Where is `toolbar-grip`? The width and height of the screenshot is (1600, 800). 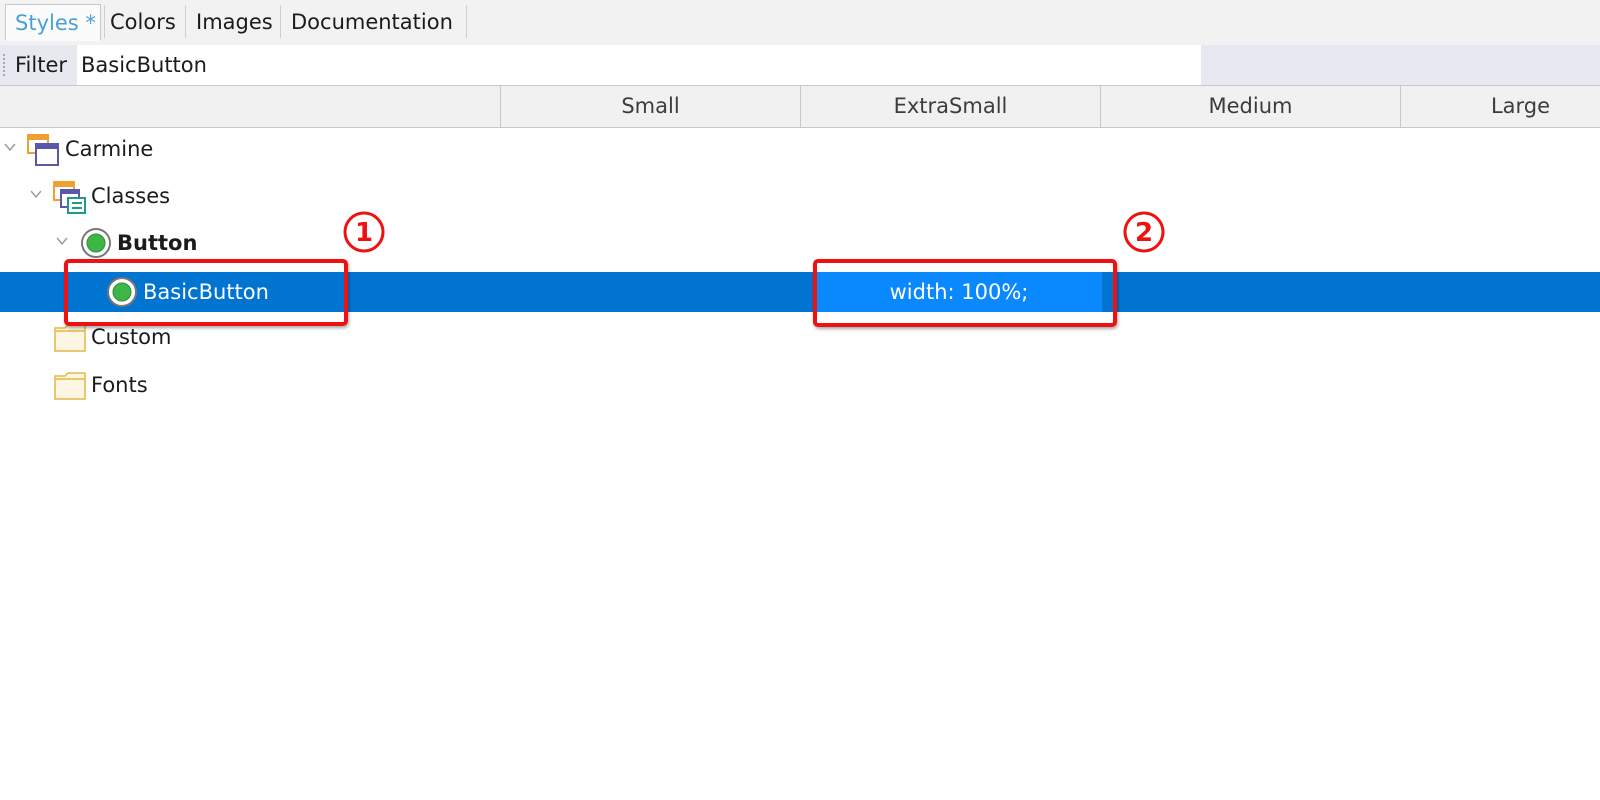 toolbar-grip is located at coordinates (4, 65).